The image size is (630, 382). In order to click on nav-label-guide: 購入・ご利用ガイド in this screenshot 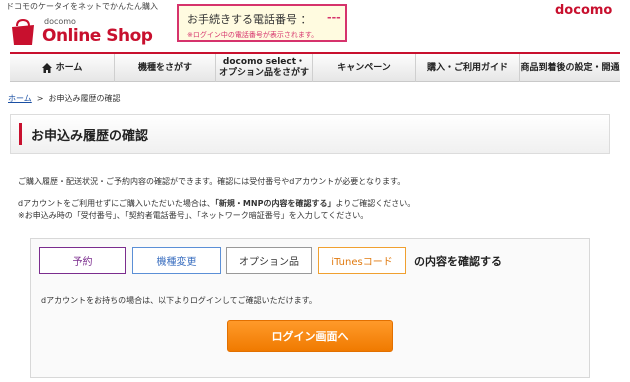, I will do `click(467, 67)`.